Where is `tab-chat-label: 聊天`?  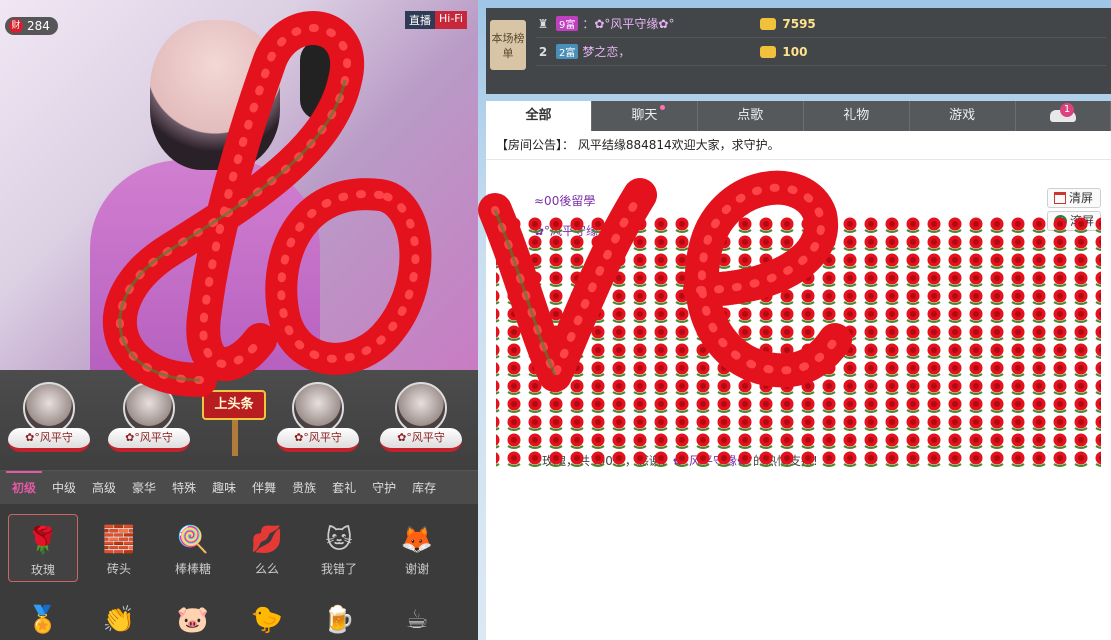 tab-chat-label: 聊天 is located at coordinates (644, 115).